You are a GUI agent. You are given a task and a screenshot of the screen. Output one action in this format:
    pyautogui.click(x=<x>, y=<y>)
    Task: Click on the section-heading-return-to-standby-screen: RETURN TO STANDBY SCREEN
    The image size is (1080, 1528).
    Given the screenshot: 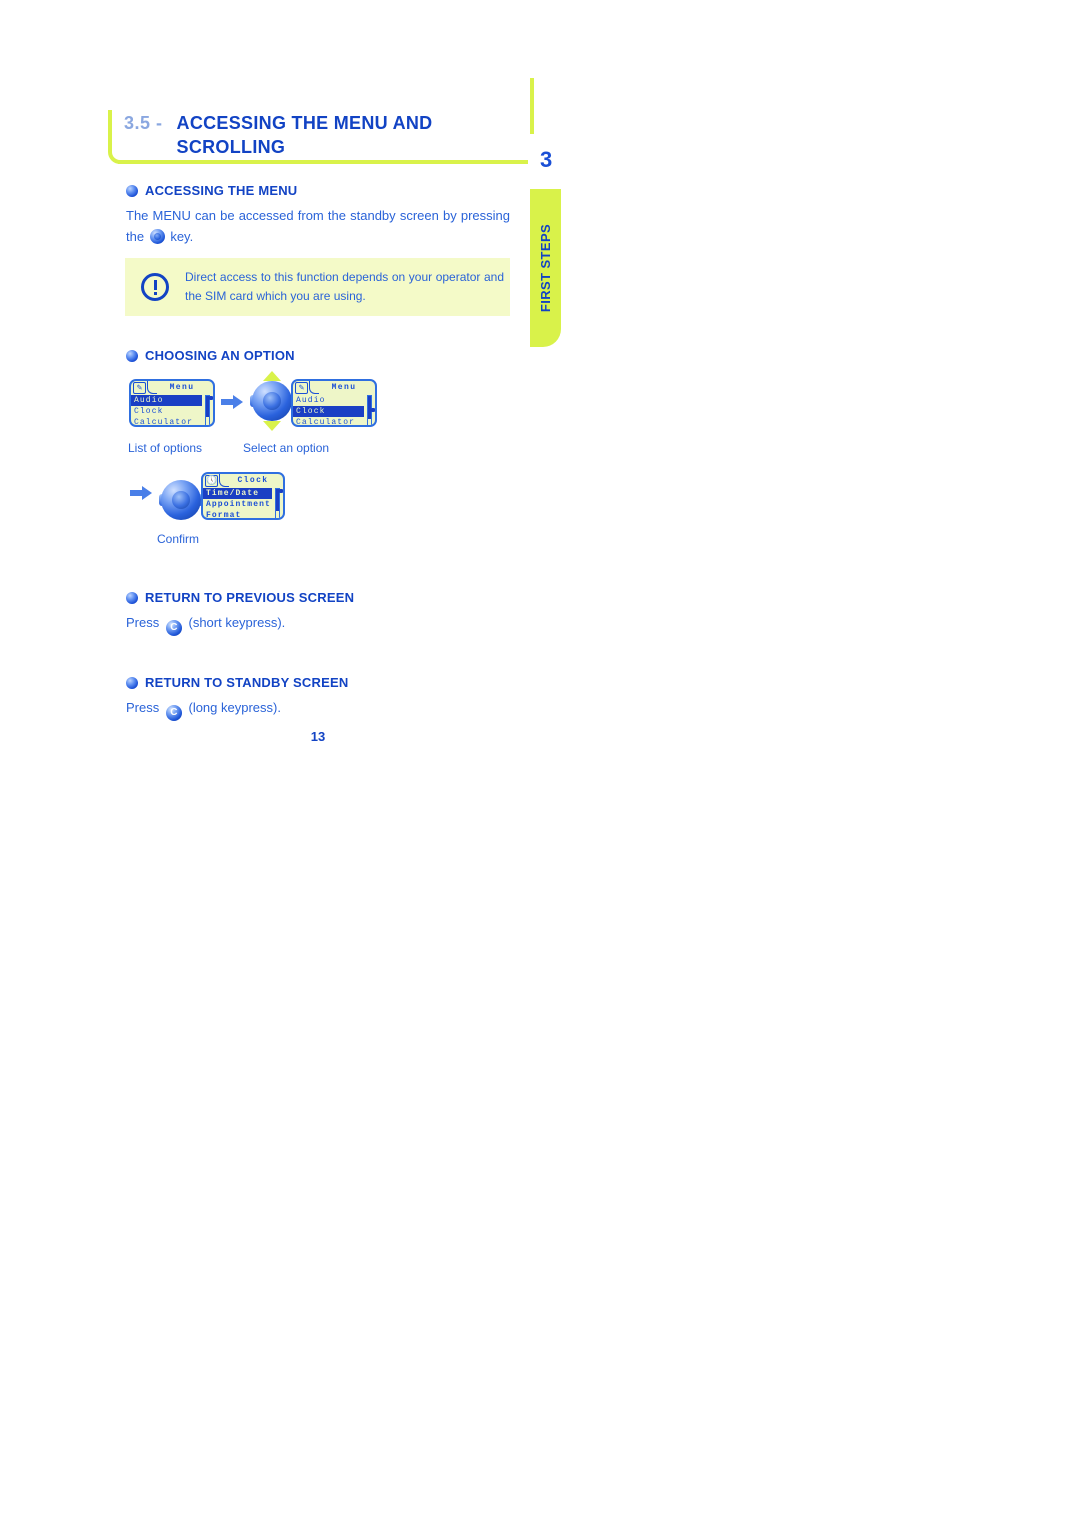 What is the action you would take?
    pyautogui.click(x=237, y=682)
    